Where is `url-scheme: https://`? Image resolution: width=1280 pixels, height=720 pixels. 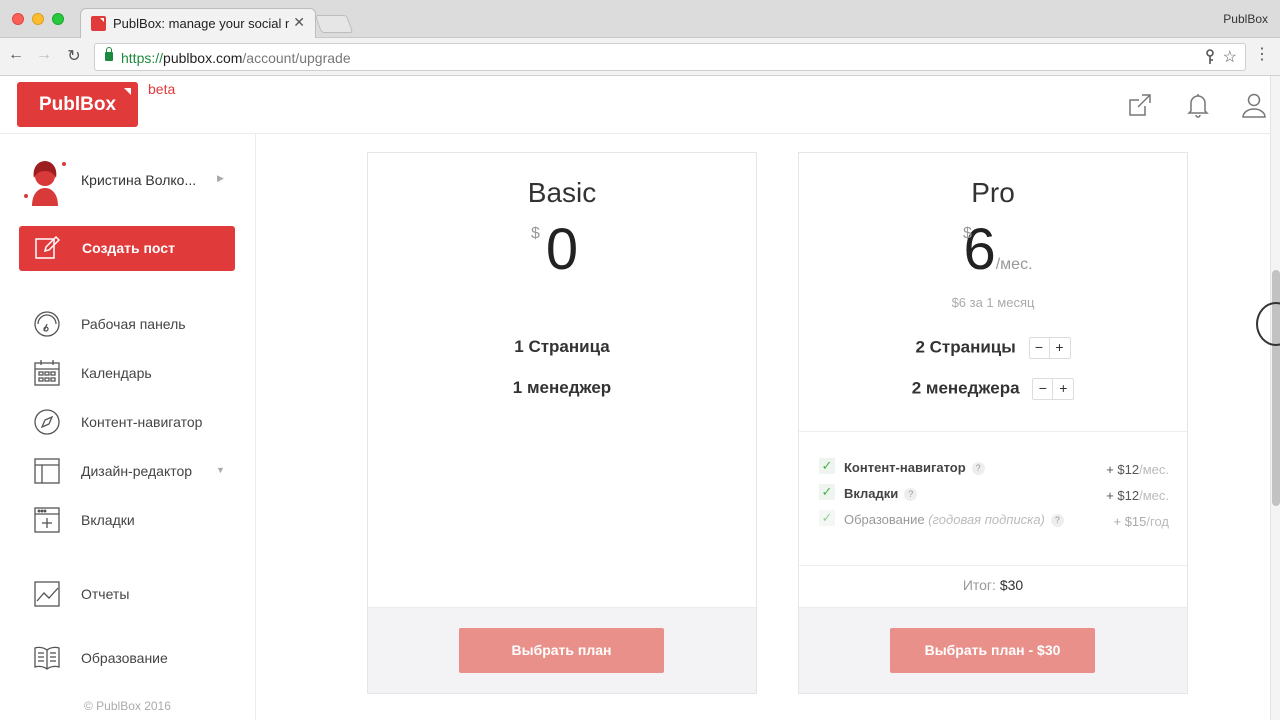 url-scheme: https:// is located at coordinates (142, 58).